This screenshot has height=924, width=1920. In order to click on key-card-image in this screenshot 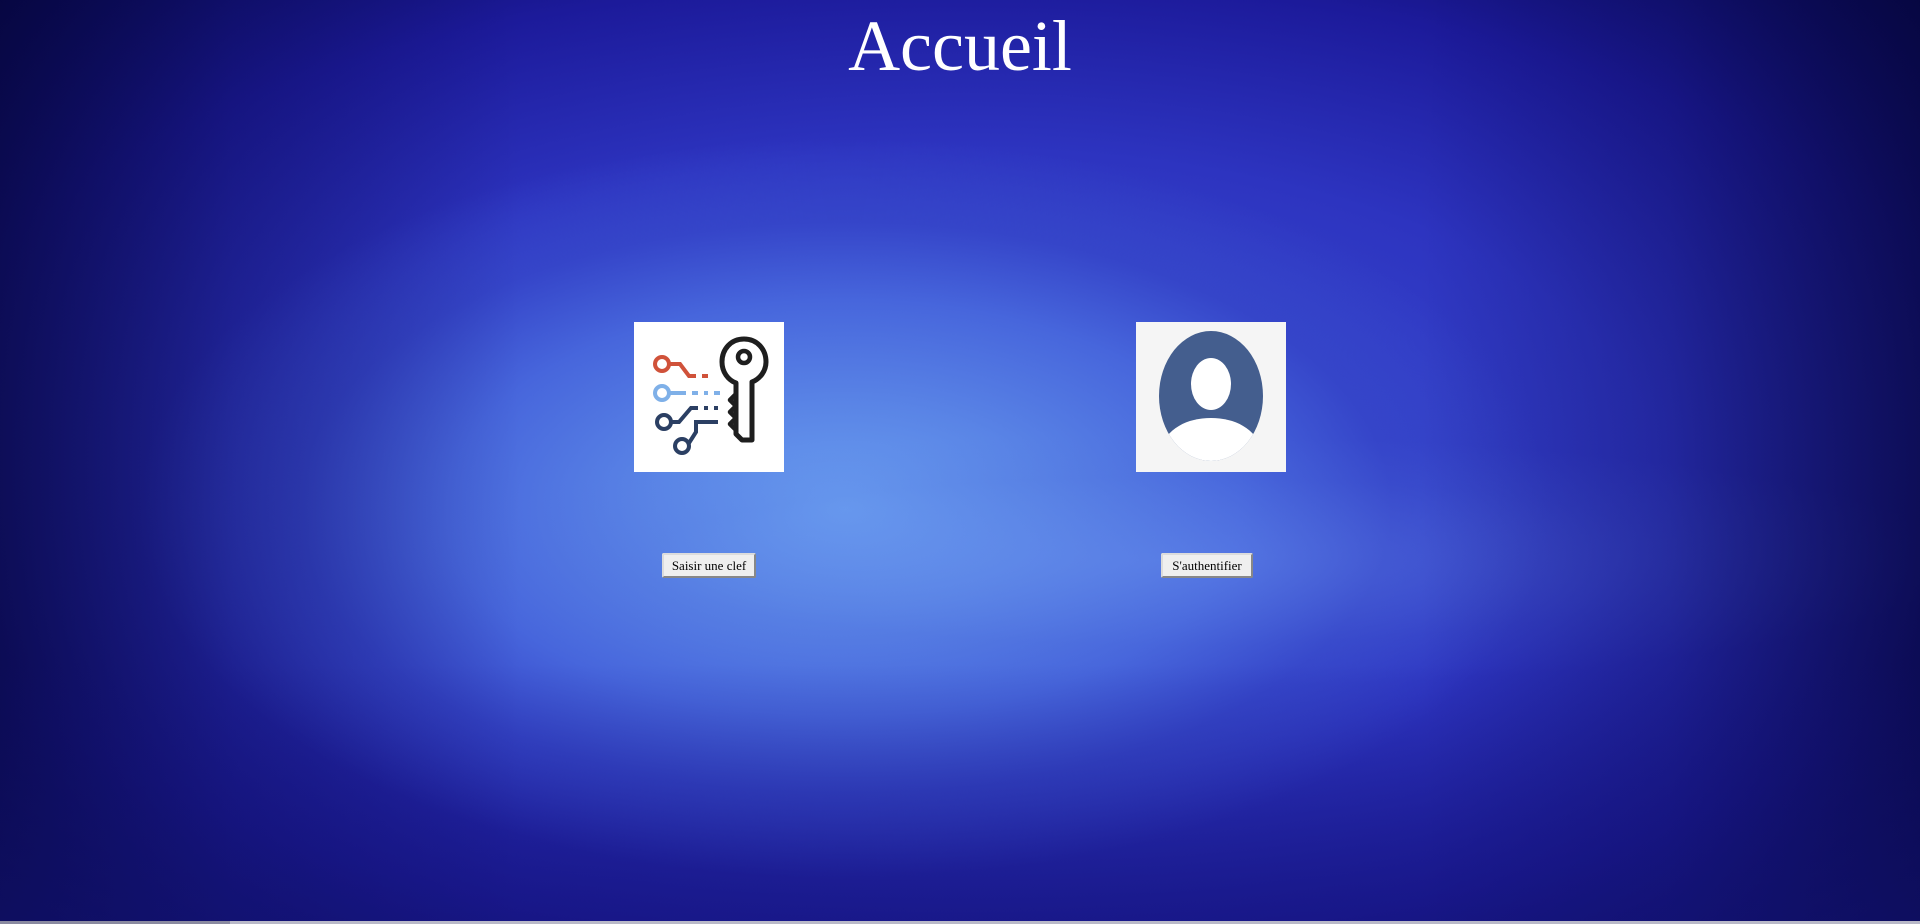, I will do `click(709, 397)`.